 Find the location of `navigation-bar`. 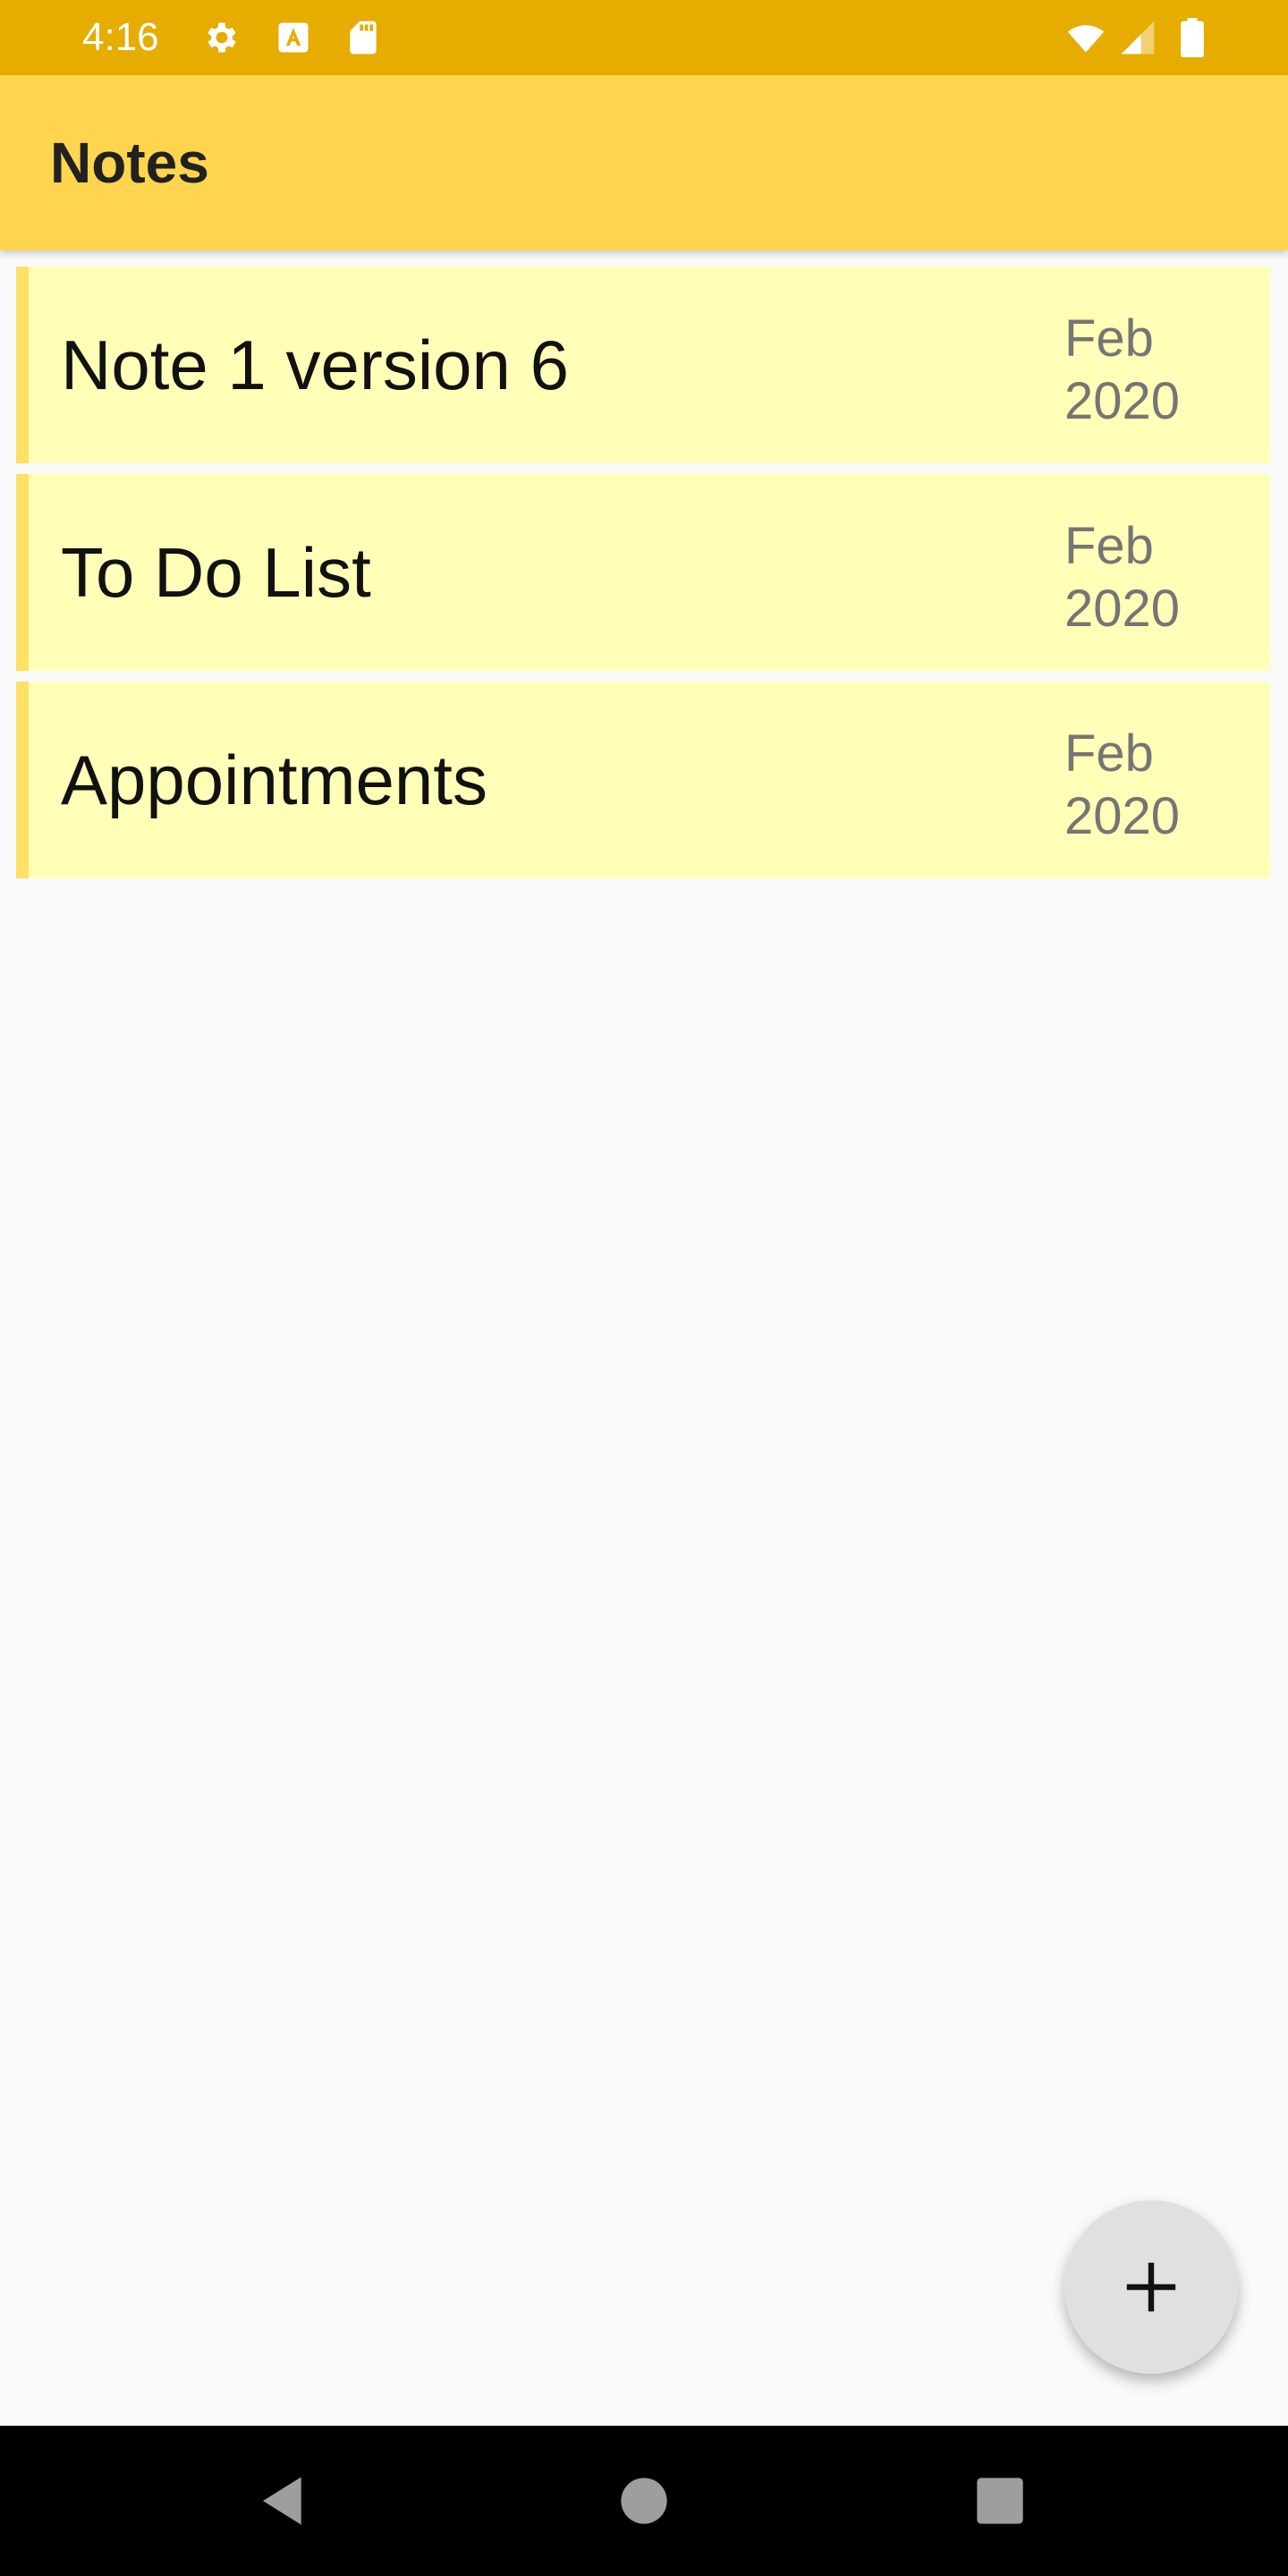

navigation-bar is located at coordinates (644, 2501).